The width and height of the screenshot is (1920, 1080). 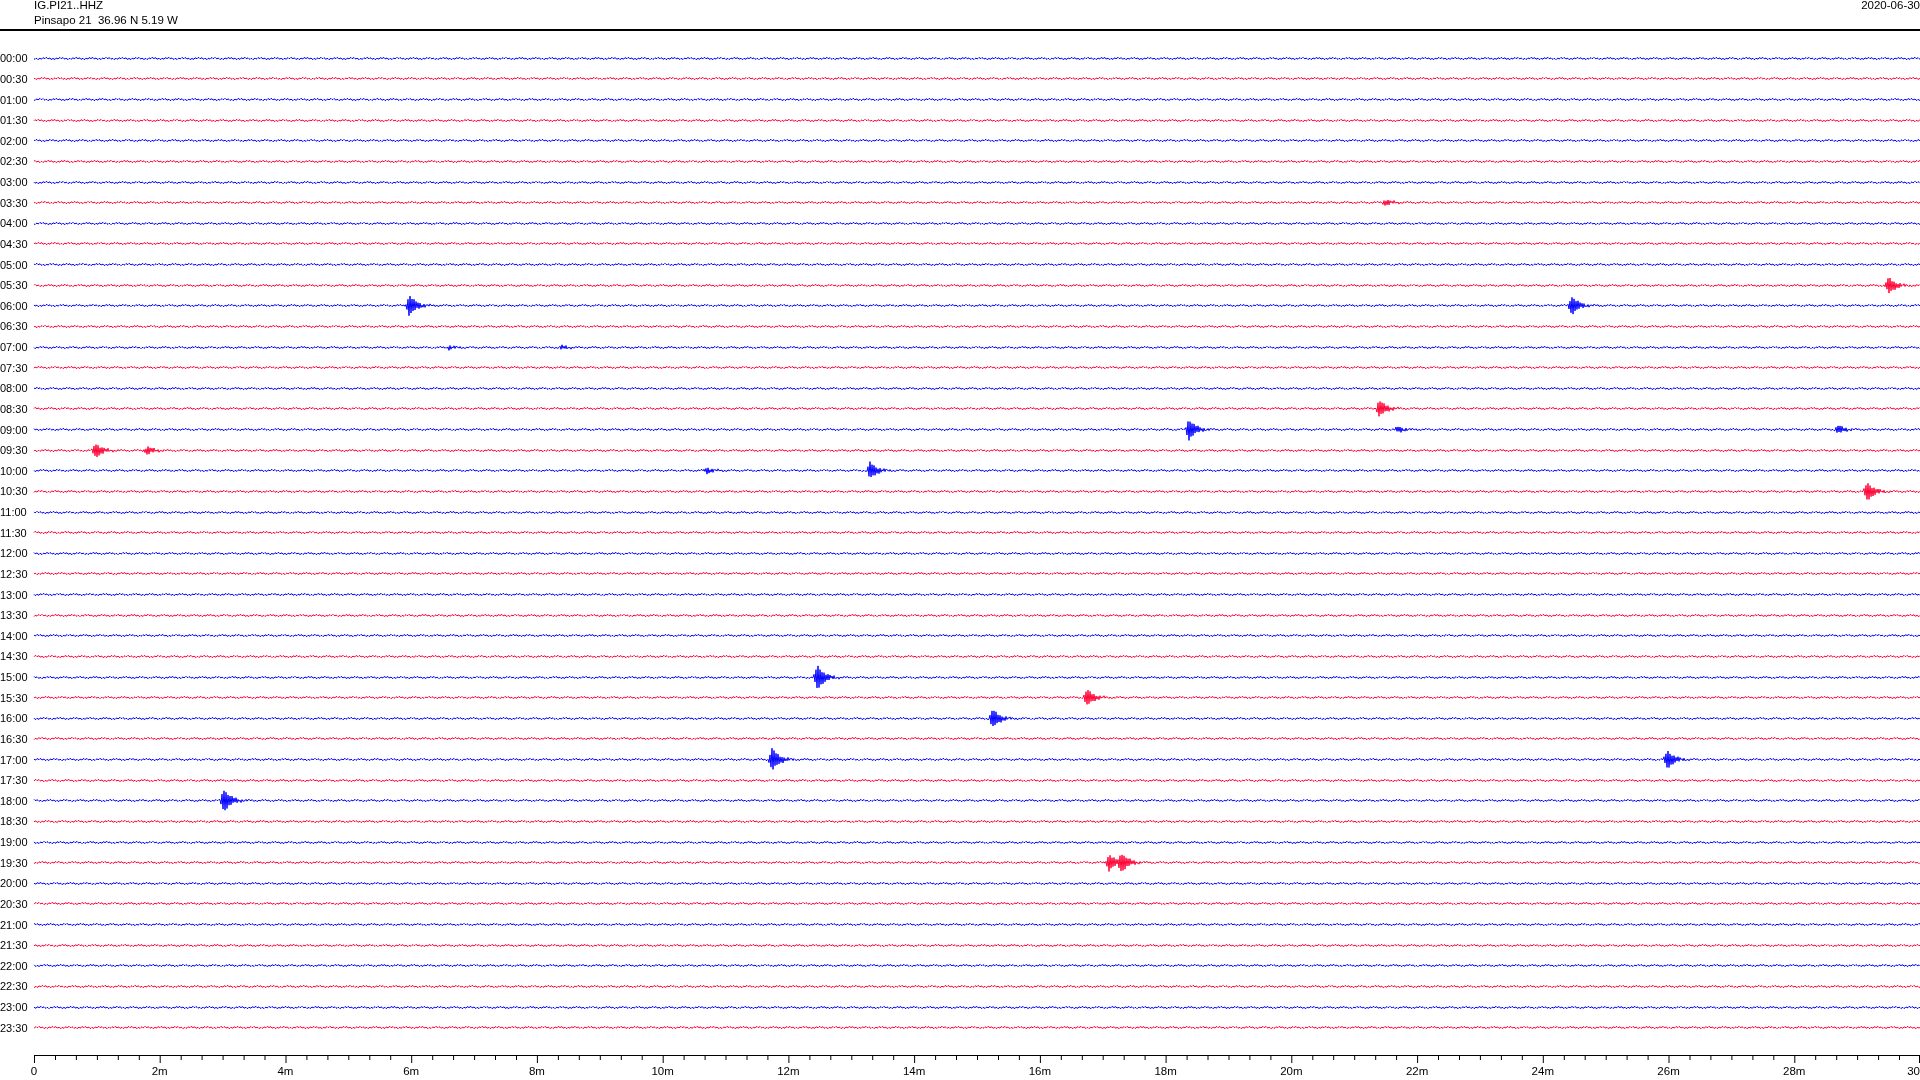 I want to click on axis-label: 18m, so click(x=1165, y=1071).